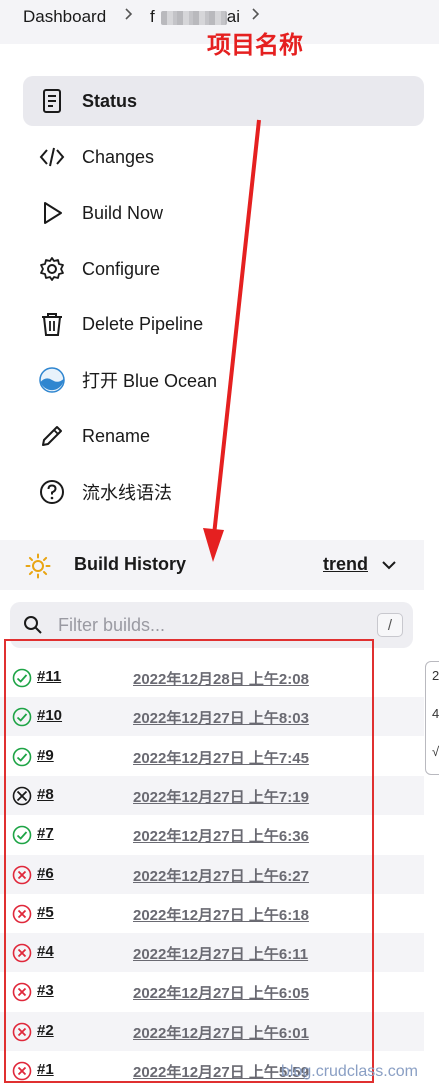 The image size is (439, 1092). What do you see at coordinates (232, 340) in the screenshot?
I see `annotation-arrow` at bounding box center [232, 340].